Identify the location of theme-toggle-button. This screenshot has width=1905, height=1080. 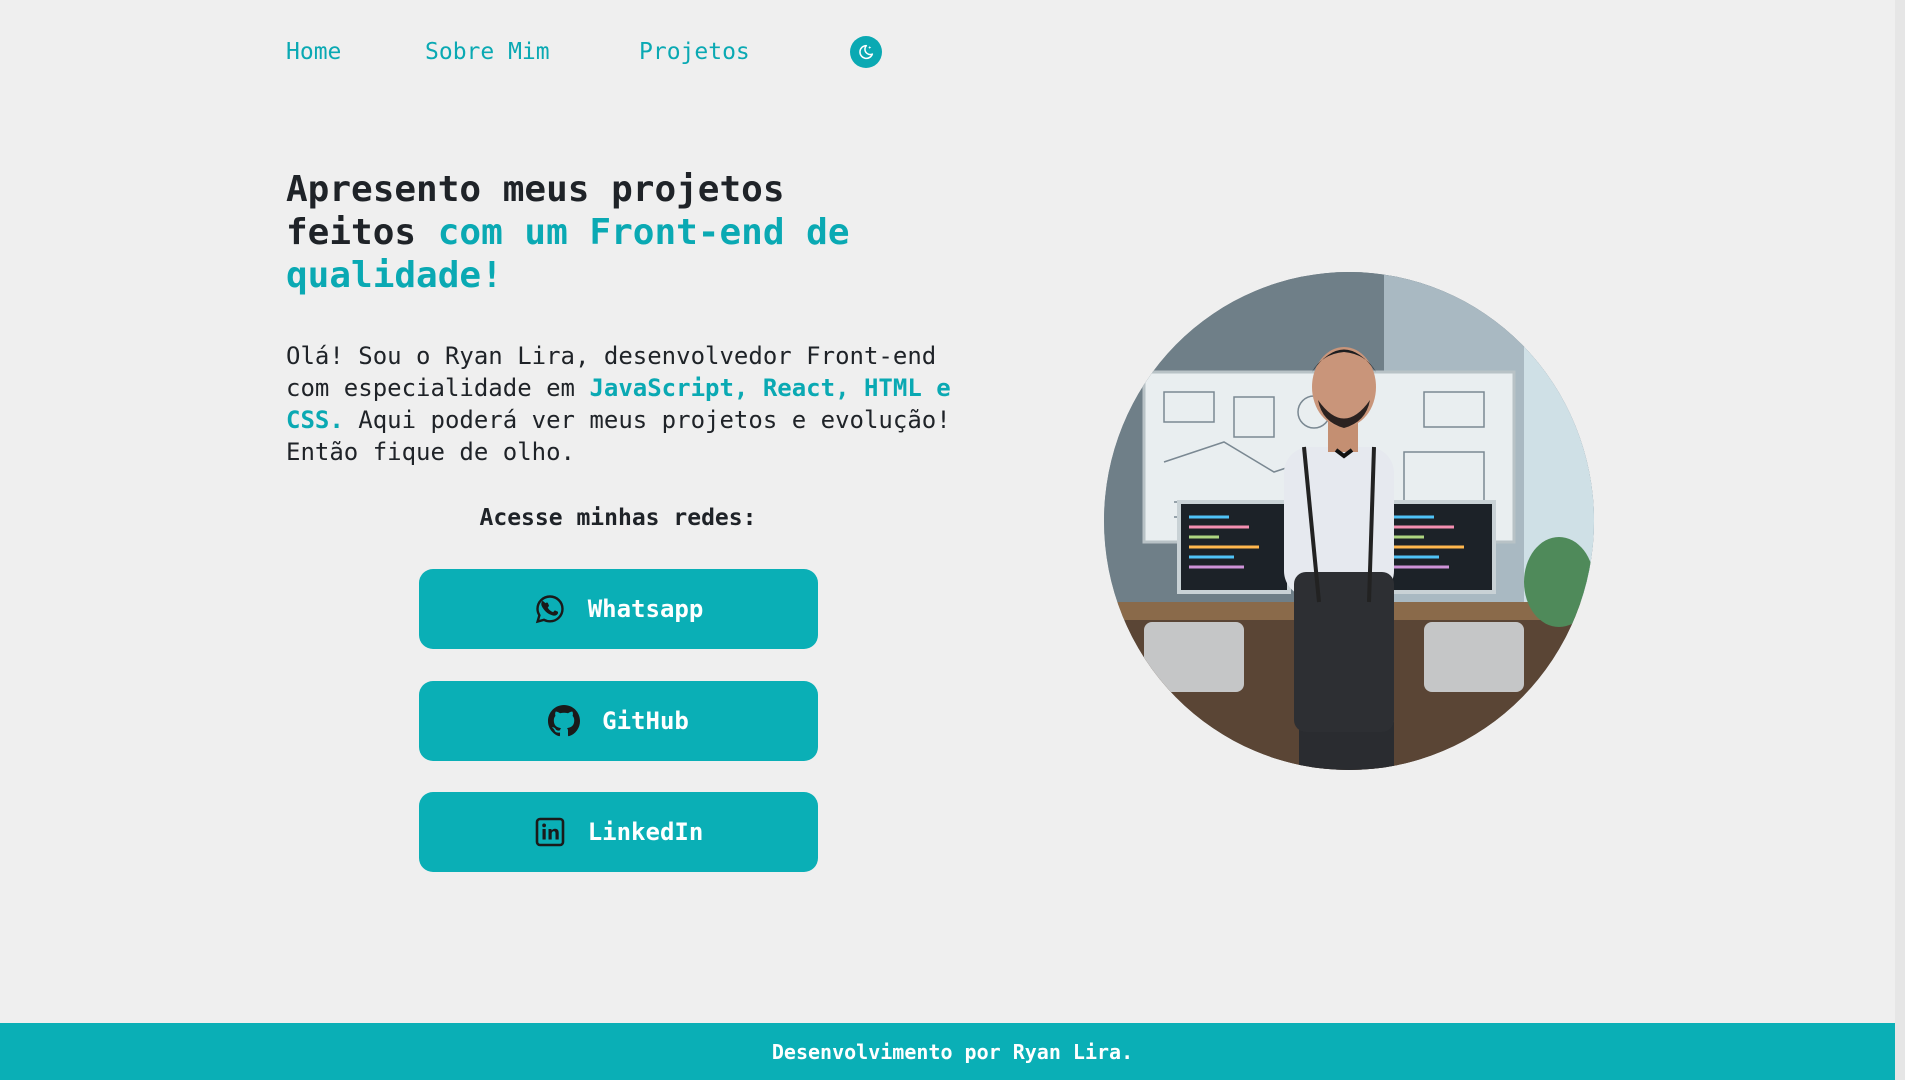
(866, 52).